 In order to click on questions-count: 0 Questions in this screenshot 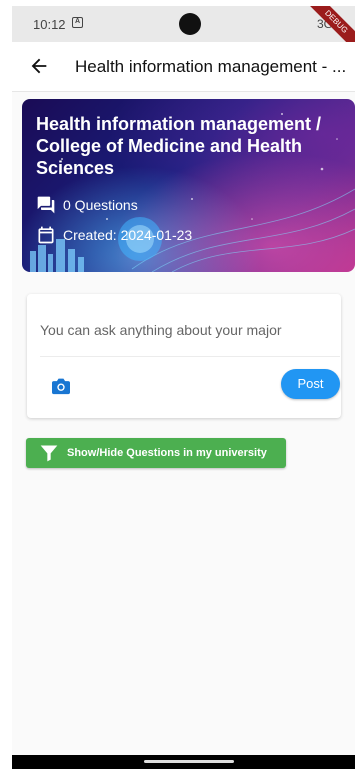, I will do `click(100, 205)`.